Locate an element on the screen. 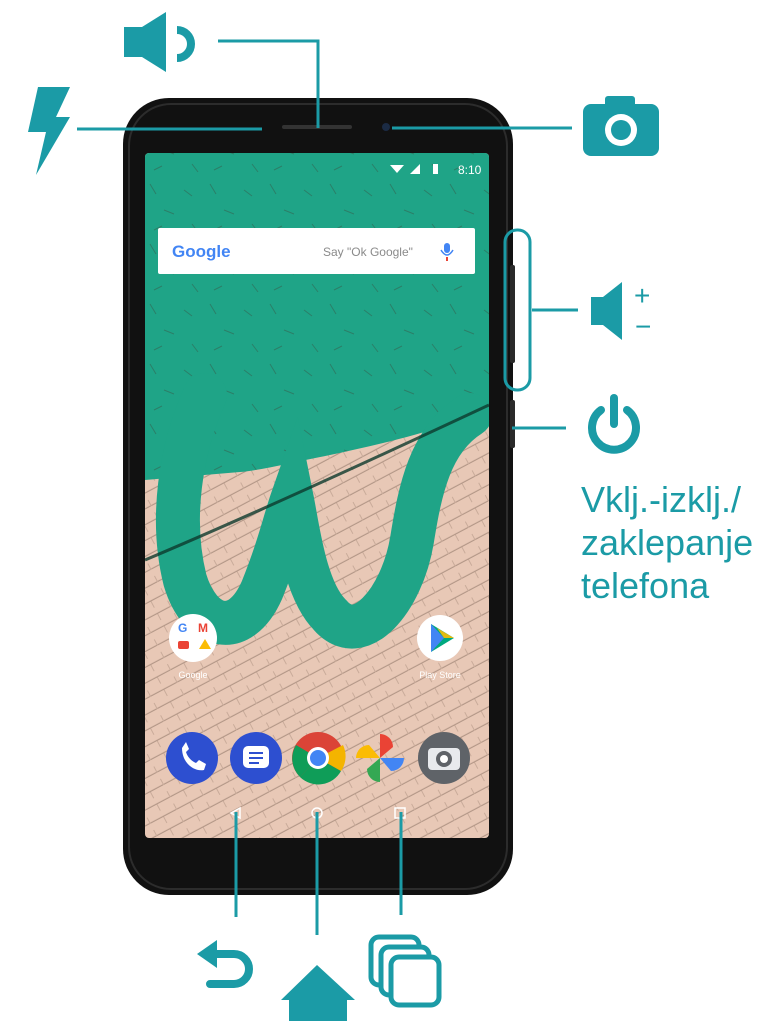  battery-icon is located at coordinates (435, 169).